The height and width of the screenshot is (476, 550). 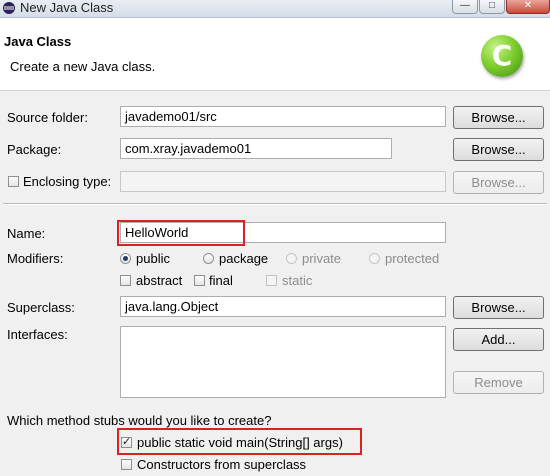 I want to click on modifier-static-checkbox, so click(x=271, y=280).